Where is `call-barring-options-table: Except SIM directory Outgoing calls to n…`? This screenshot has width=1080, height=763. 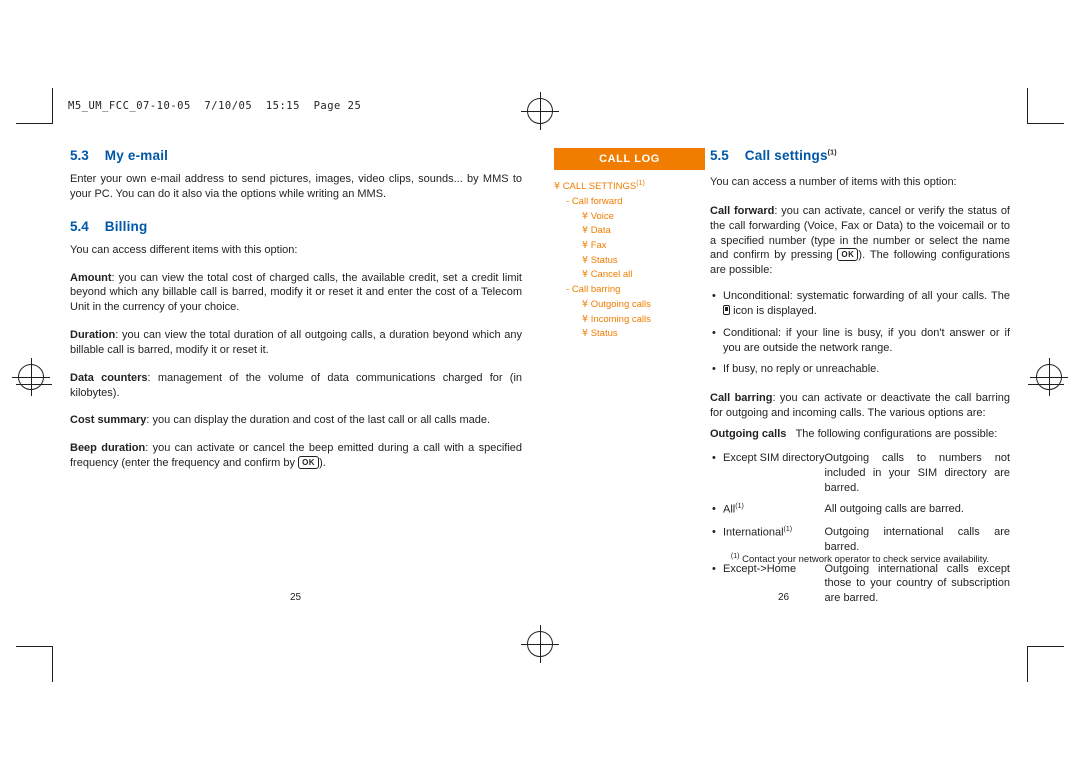
call-barring-options-table: Except SIM directory Outgoing calls to n… is located at coordinates (860, 532).